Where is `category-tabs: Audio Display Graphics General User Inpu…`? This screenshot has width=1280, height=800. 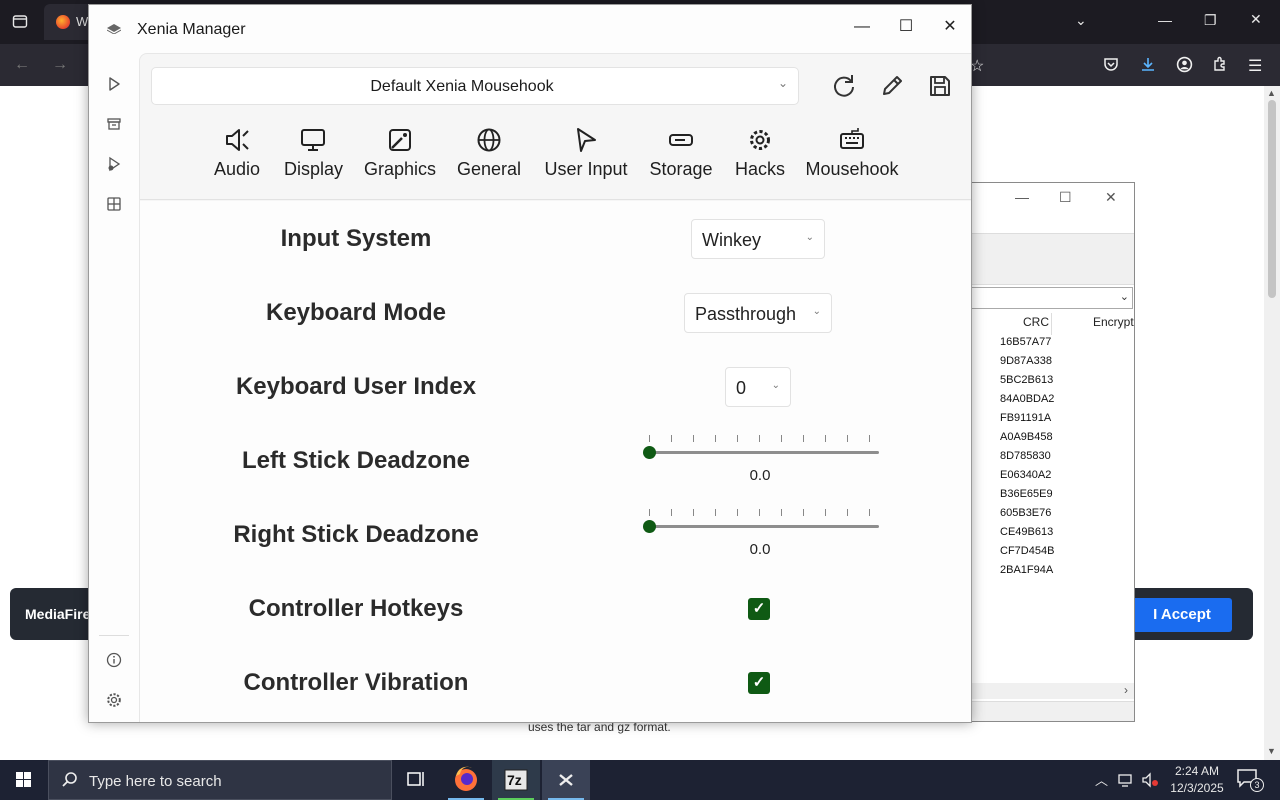 category-tabs: Audio Display Graphics General User Inpu… is located at coordinates (555, 159).